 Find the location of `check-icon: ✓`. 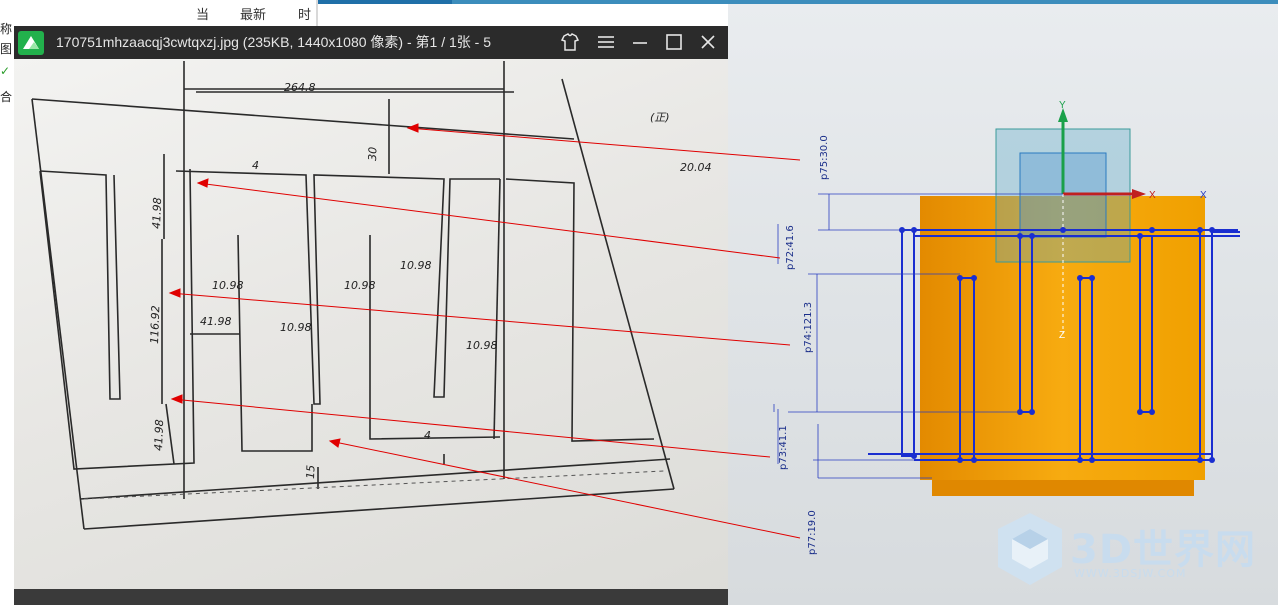

check-icon: ✓ is located at coordinates (5, 71).